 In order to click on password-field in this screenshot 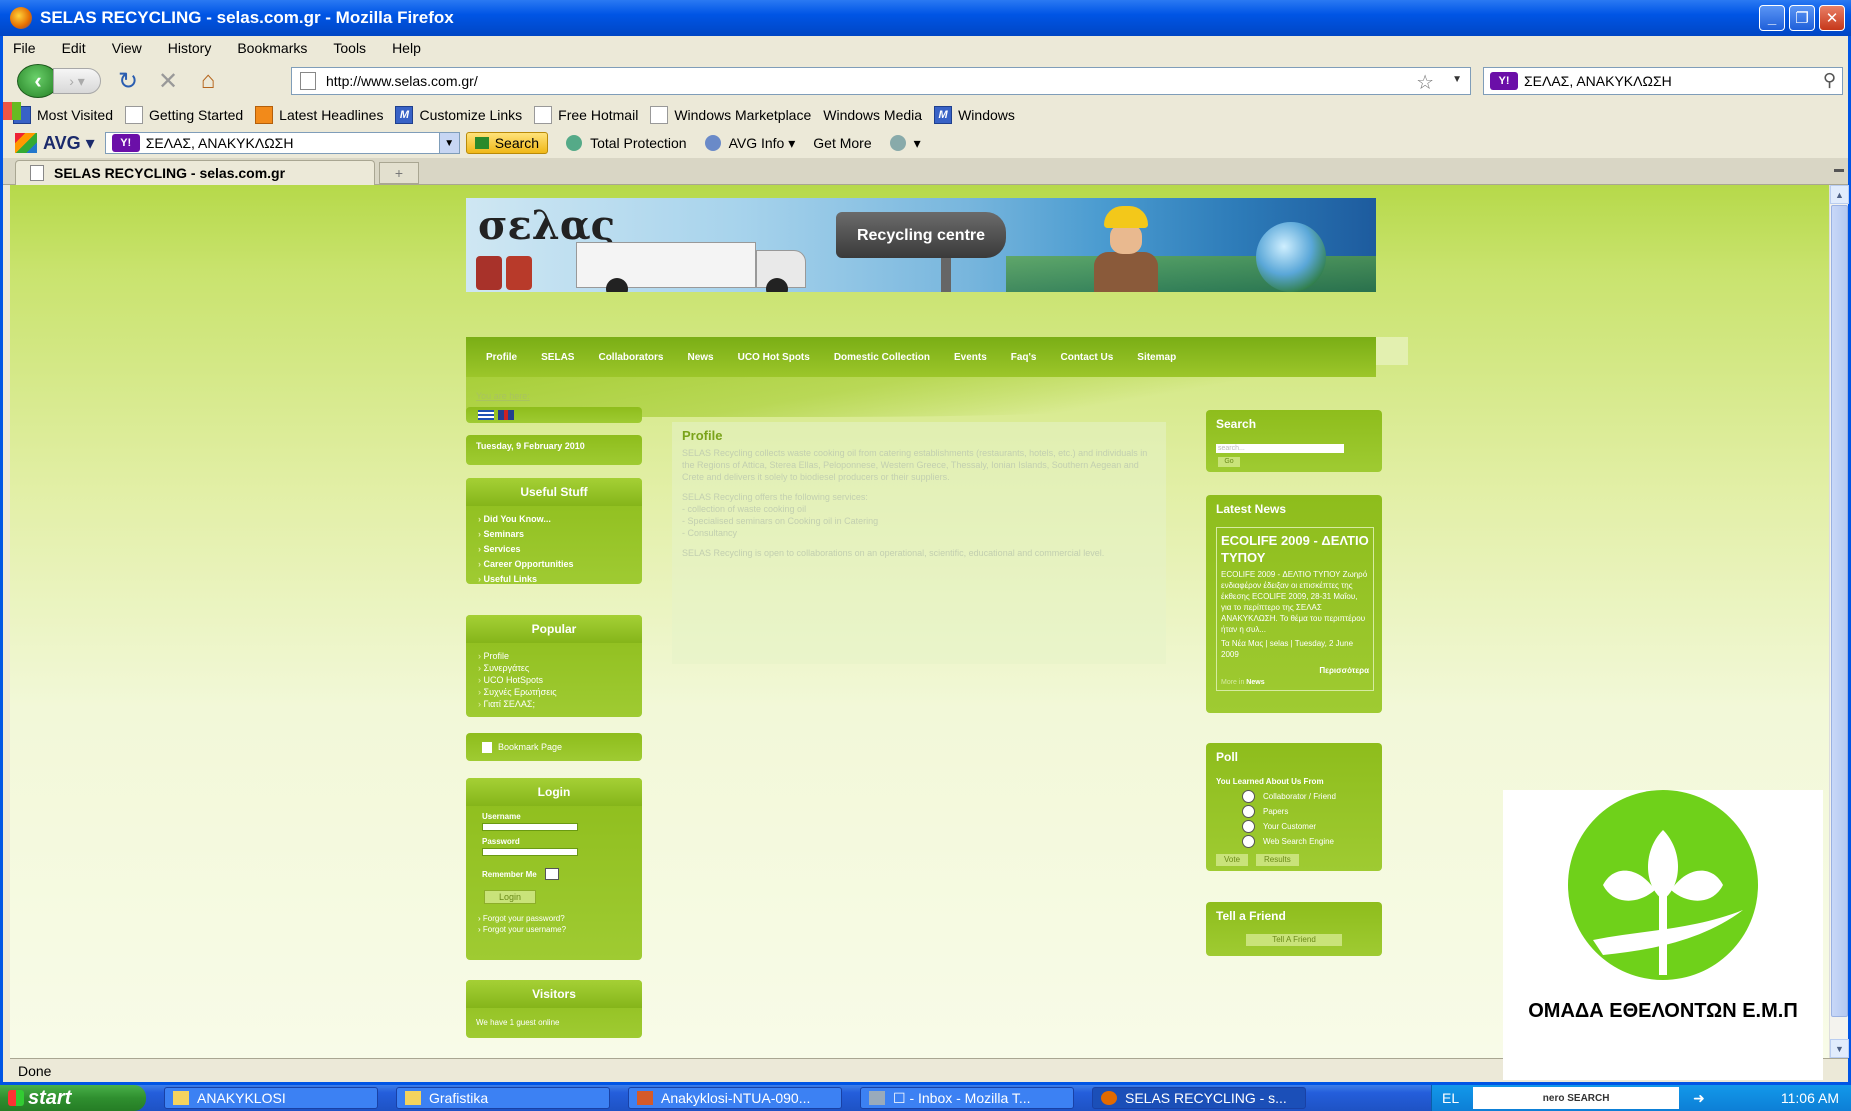, I will do `click(530, 852)`.